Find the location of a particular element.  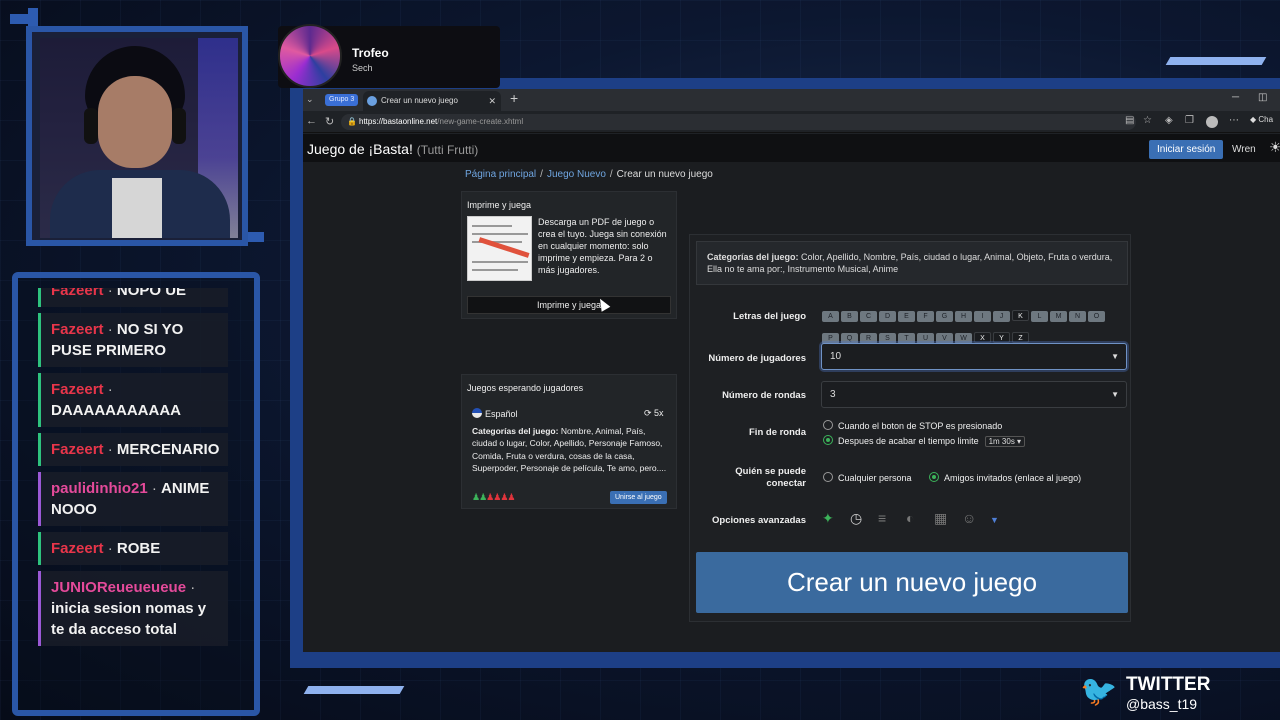

extensions-icon: ◈ is located at coordinates (1169, 120).